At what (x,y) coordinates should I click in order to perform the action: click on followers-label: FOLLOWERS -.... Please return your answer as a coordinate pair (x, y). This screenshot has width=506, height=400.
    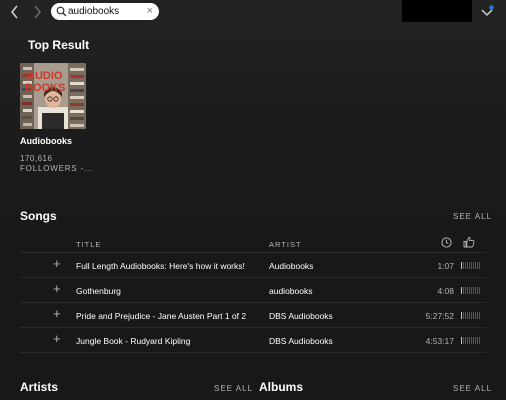
    Looking at the image, I should click on (56, 168).